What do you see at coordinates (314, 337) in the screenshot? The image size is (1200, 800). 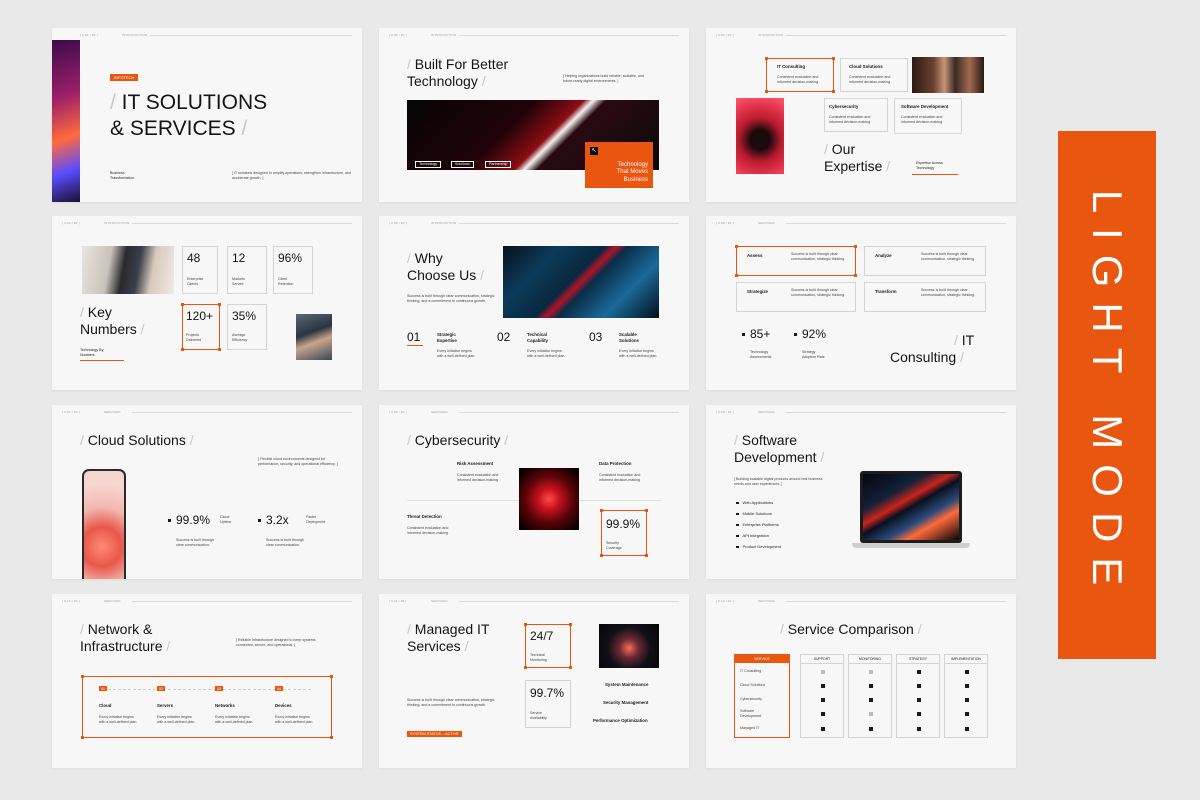 I see `tablet-photo` at bounding box center [314, 337].